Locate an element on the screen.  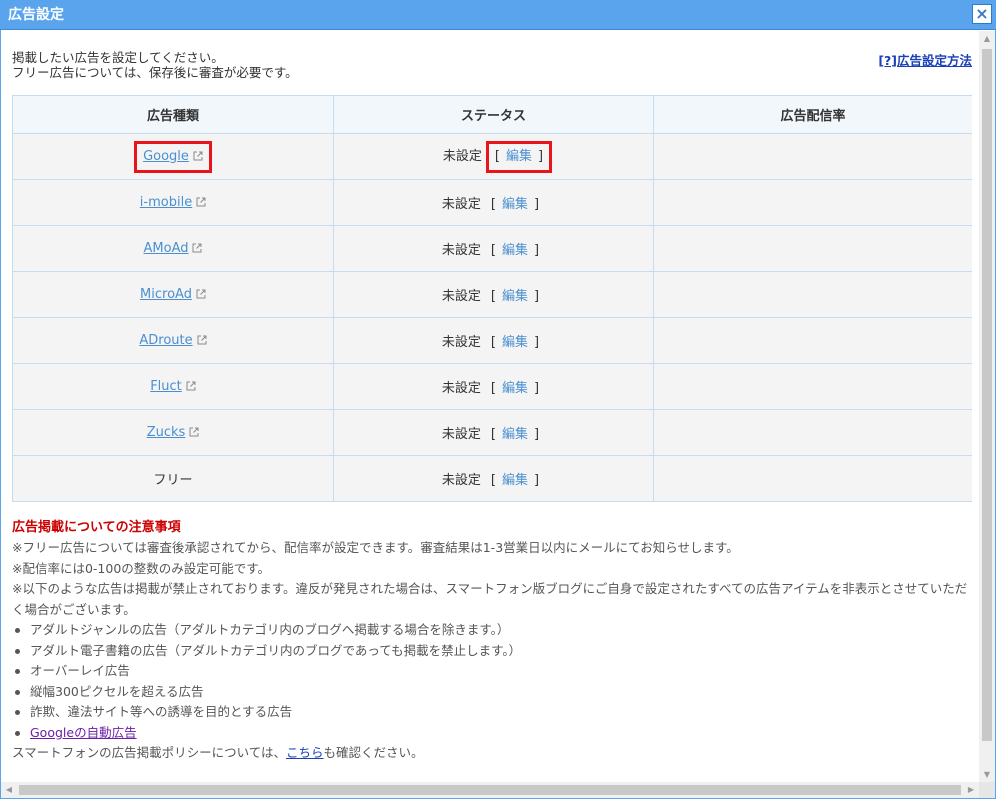
ad-provider-link: Fluct is located at coordinates (166, 386).